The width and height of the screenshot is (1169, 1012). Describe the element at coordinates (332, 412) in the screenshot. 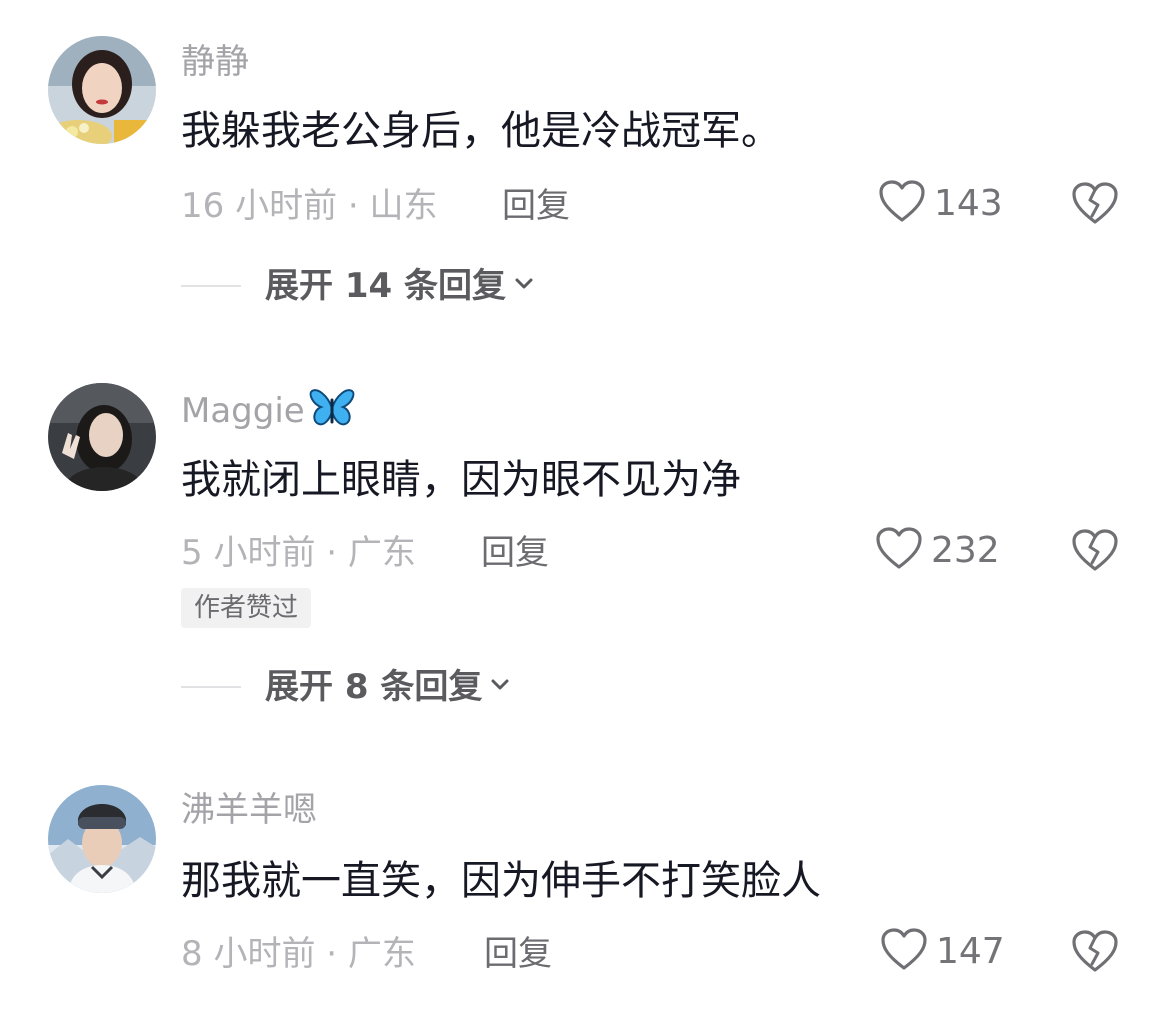

I see `butterfly-icon` at that location.